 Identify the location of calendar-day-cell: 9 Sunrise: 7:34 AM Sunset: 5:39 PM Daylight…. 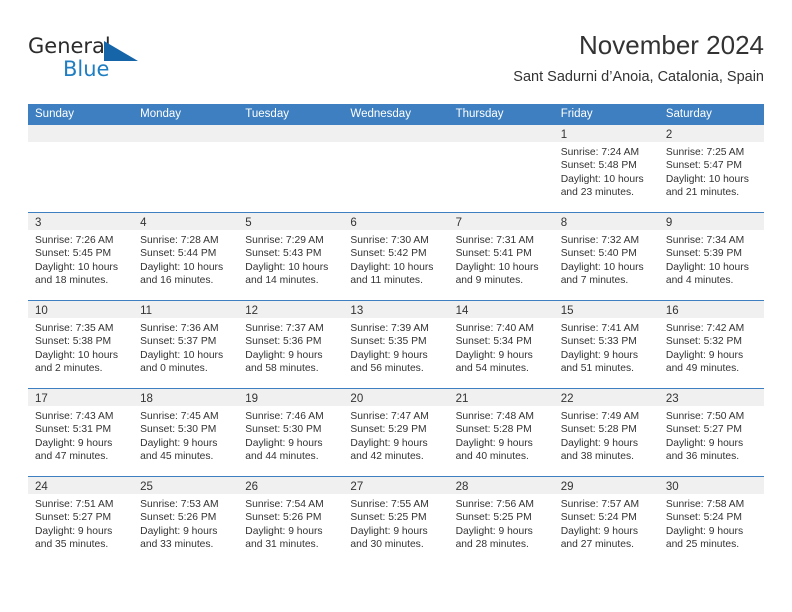
(711, 256).